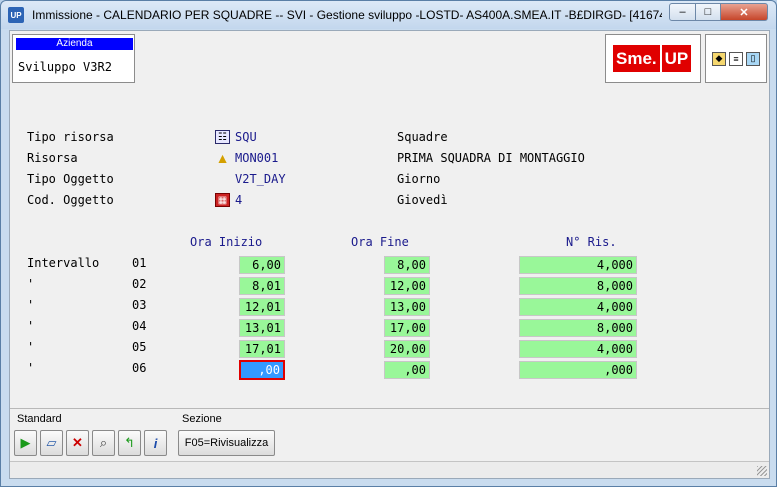 Image resolution: width=777 pixels, height=487 pixels. Describe the element at coordinates (139, 284) in the screenshot. I see `row-number: 02` at that location.